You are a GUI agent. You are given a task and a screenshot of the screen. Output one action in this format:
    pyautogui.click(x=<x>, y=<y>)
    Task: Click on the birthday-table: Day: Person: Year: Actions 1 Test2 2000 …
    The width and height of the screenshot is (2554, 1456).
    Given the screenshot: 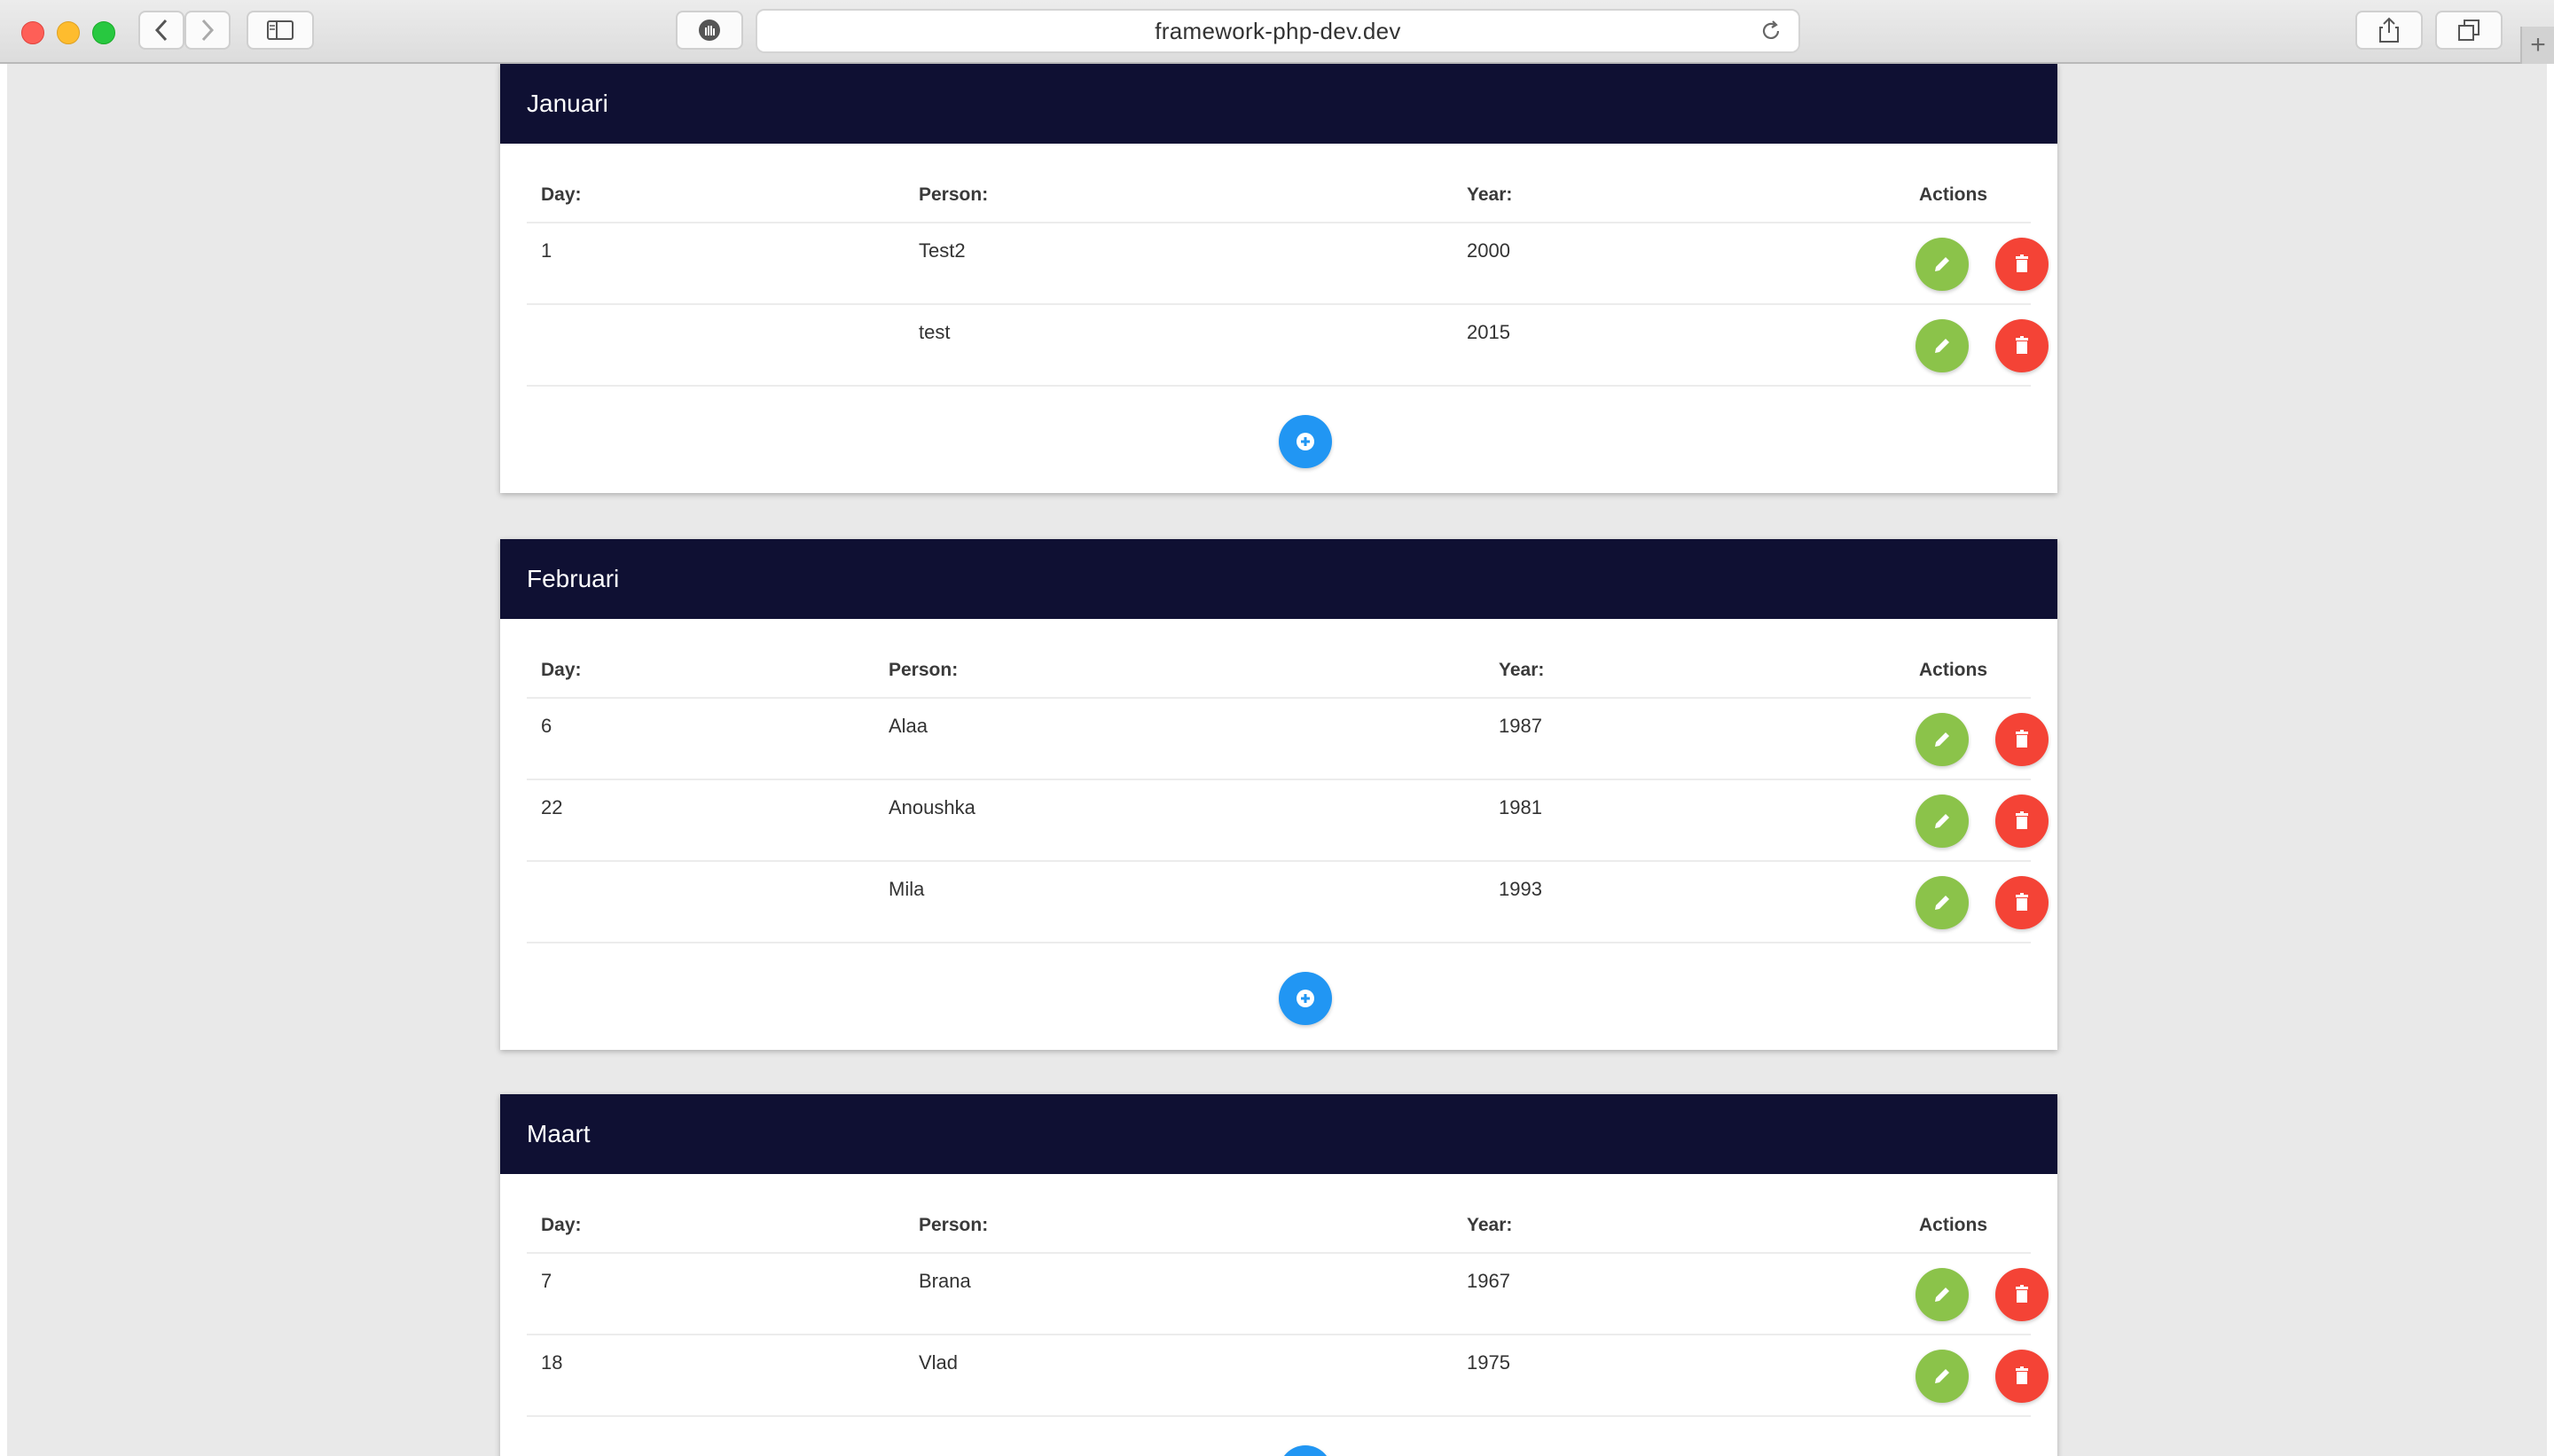 What is the action you would take?
    pyautogui.click(x=1288, y=318)
    